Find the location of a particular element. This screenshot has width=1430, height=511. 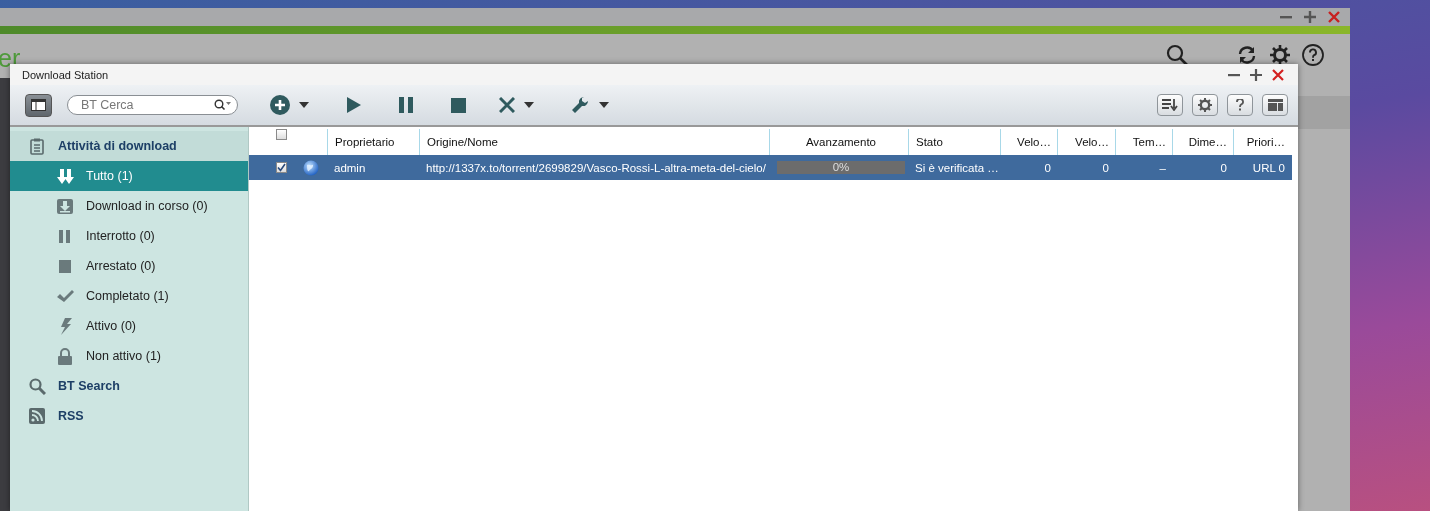

remove-button is located at coordinates (507, 105).